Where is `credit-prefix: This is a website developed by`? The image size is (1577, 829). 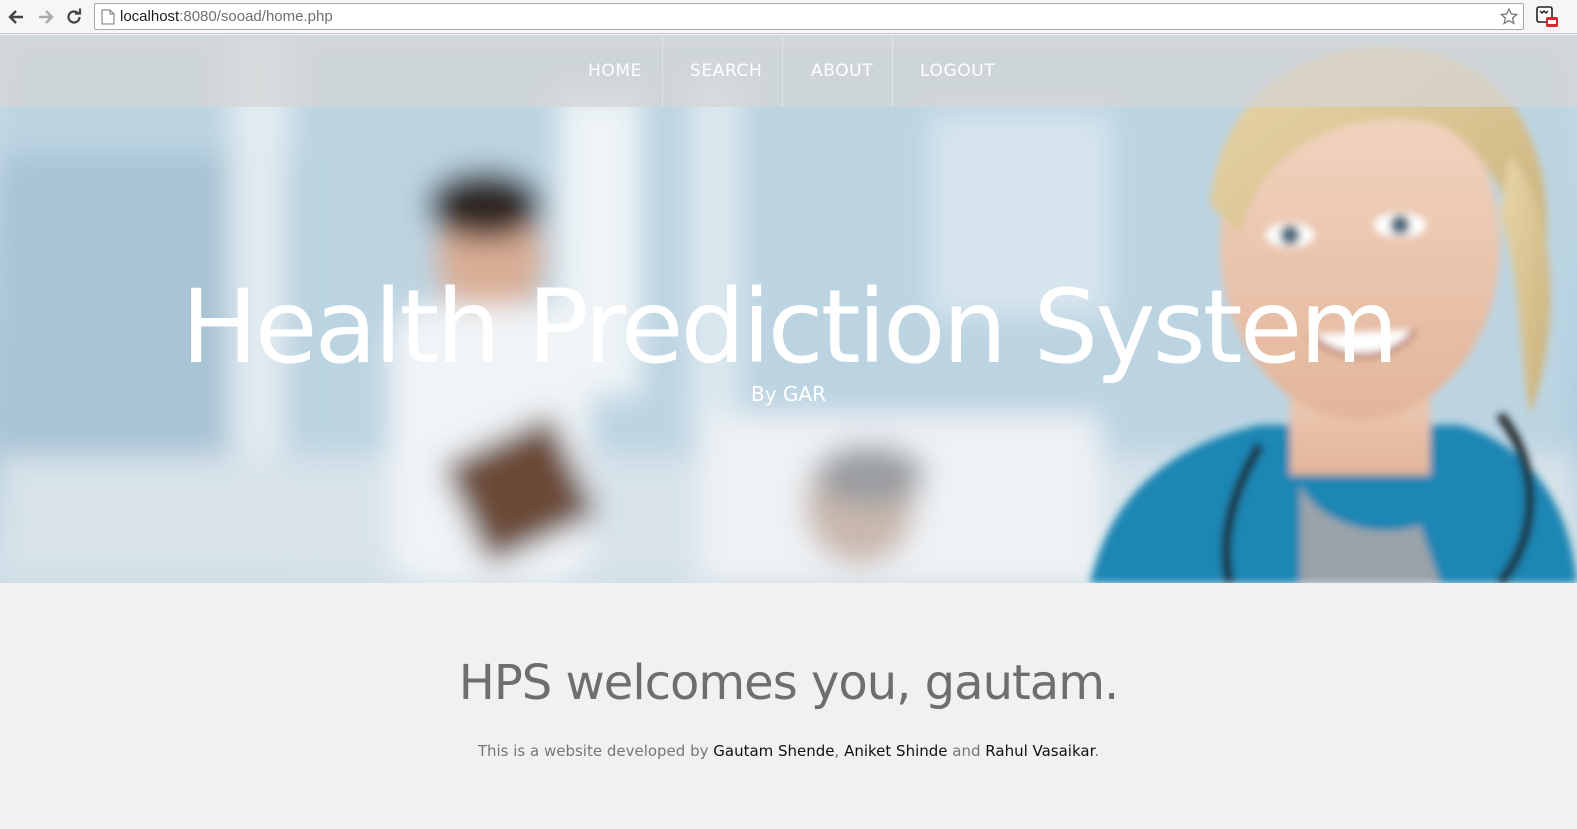 credit-prefix: This is a website developed by is located at coordinates (595, 751).